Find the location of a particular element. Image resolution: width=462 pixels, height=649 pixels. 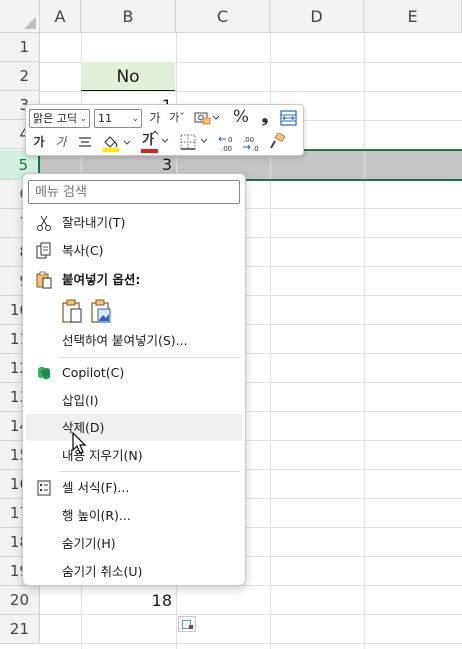

menu-item-insert: 삽입(I) is located at coordinates (134, 400).